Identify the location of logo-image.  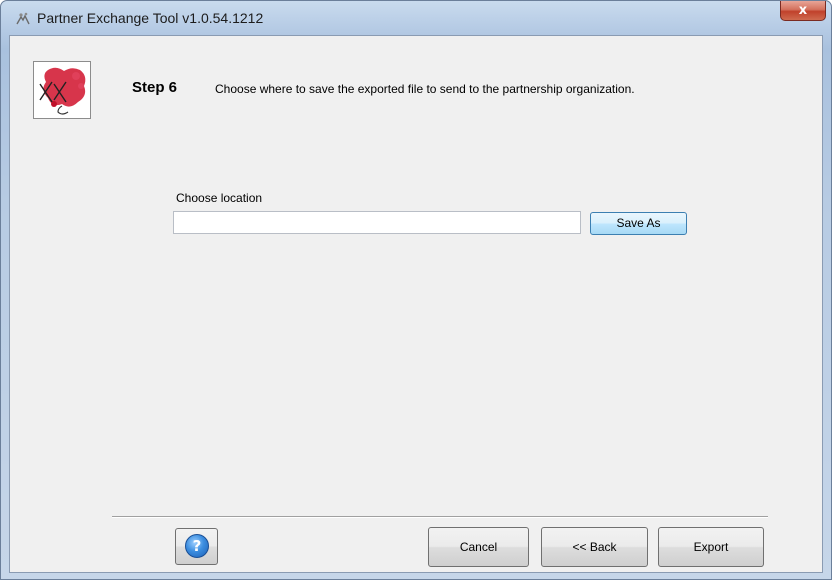
(62, 90).